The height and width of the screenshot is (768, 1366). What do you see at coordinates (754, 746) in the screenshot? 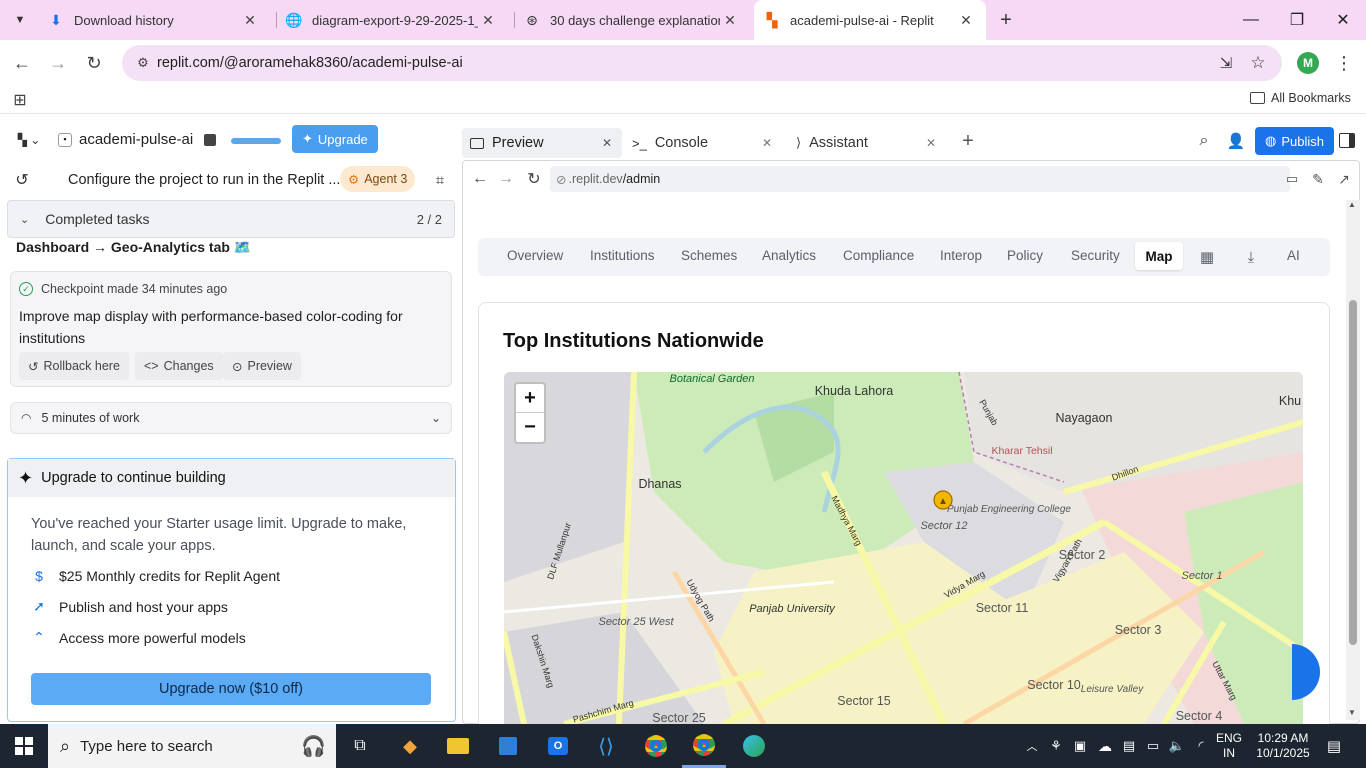
I see `edge-icon` at bounding box center [754, 746].